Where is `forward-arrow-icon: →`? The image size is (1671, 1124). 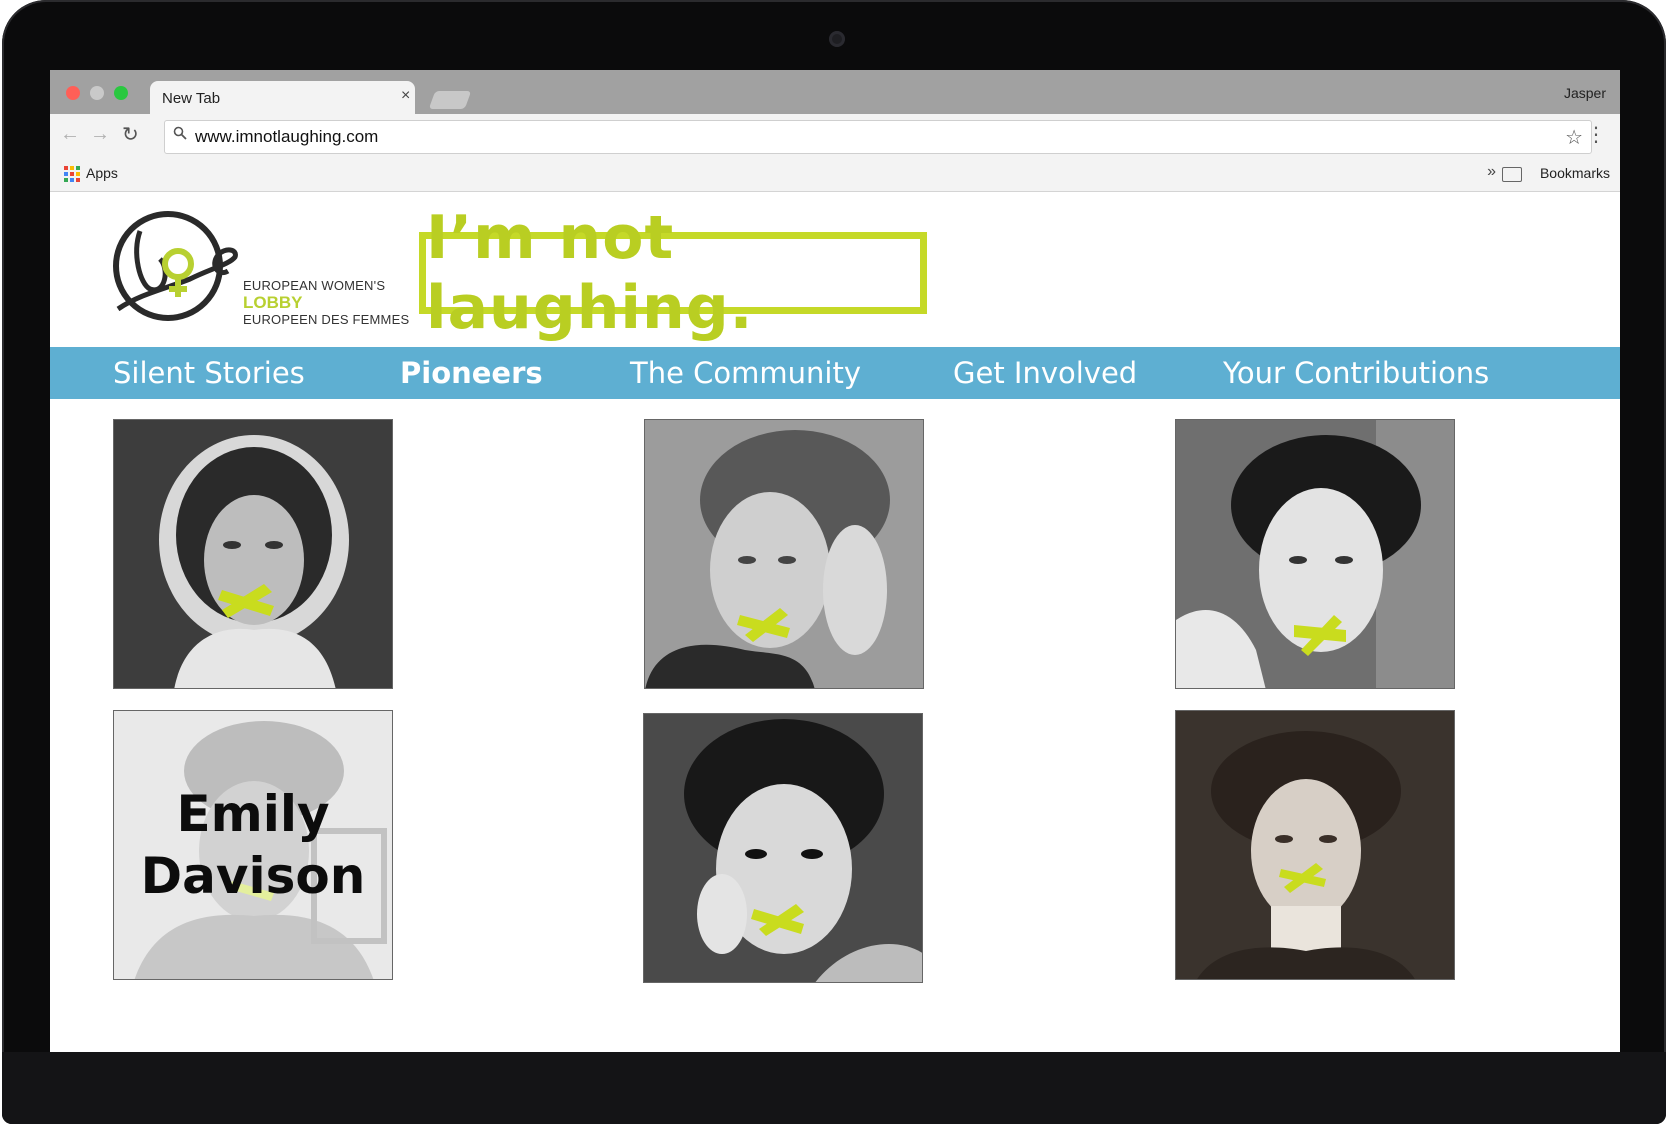 forward-arrow-icon: → is located at coordinates (100, 134).